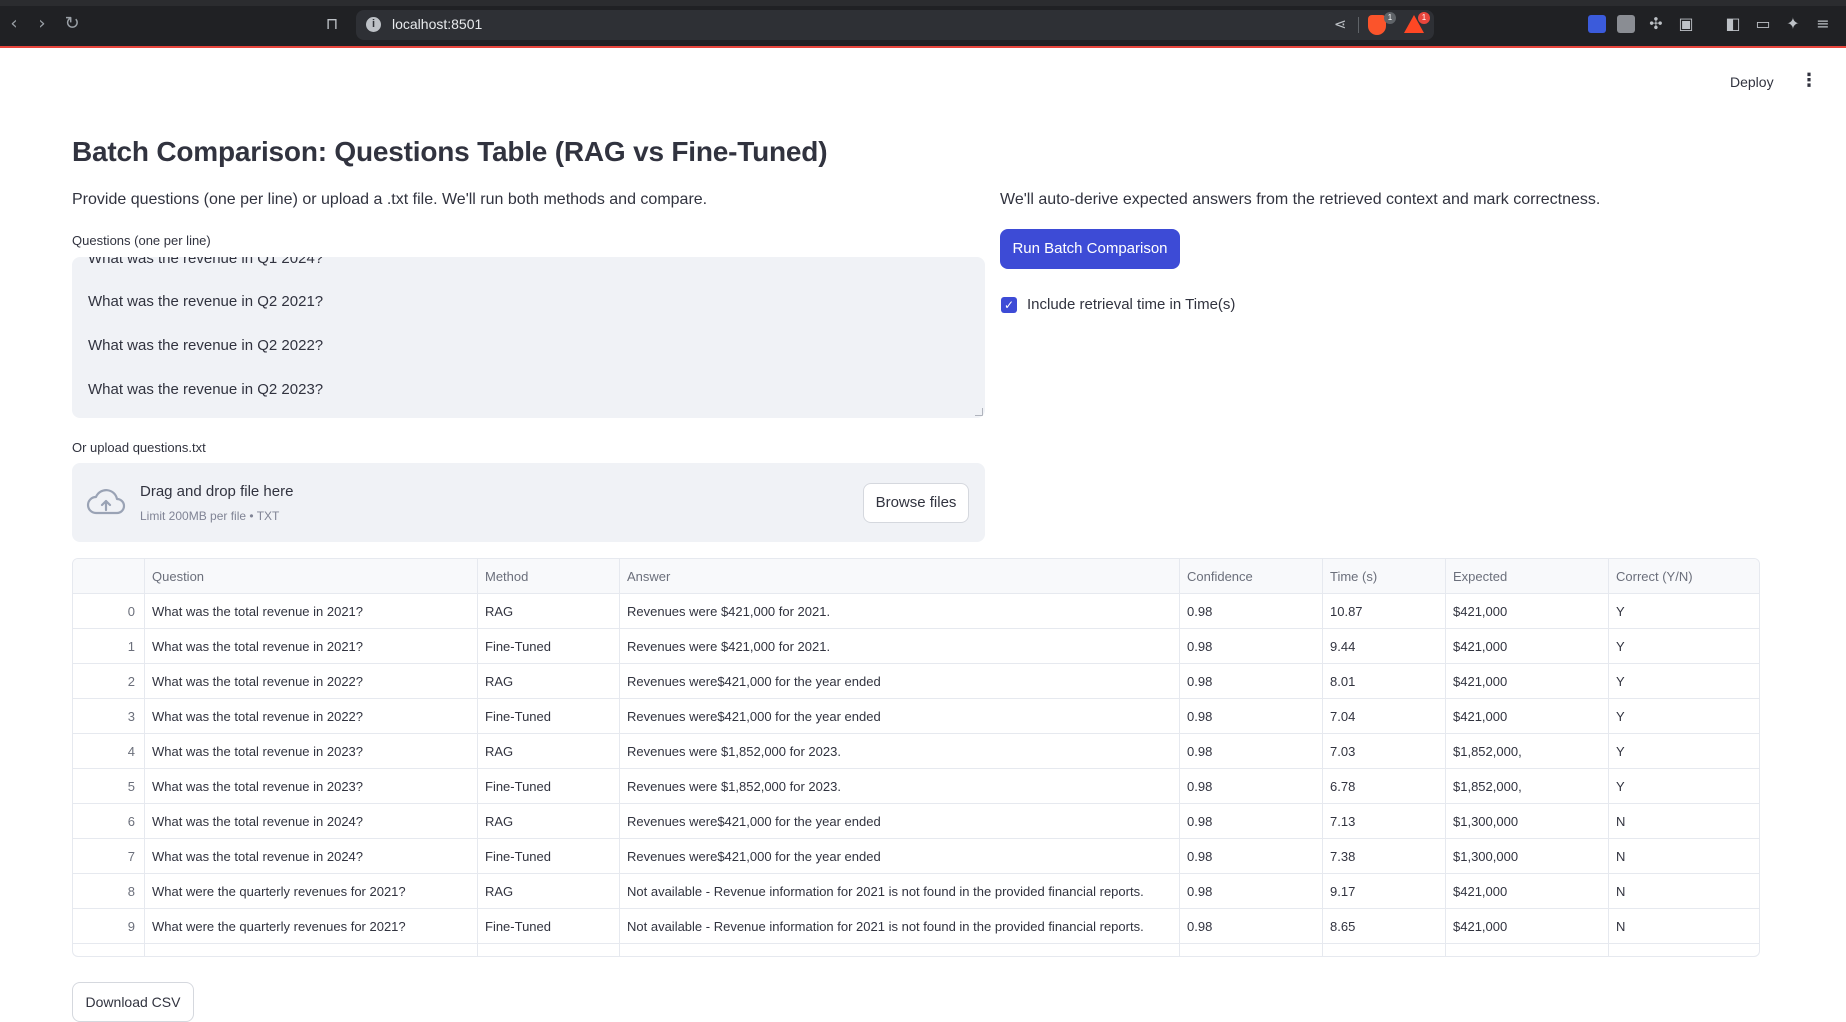 The width and height of the screenshot is (1846, 1022). Describe the element at coordinates (109, 576) in the screenshot. I see `column-header-index` at that location.